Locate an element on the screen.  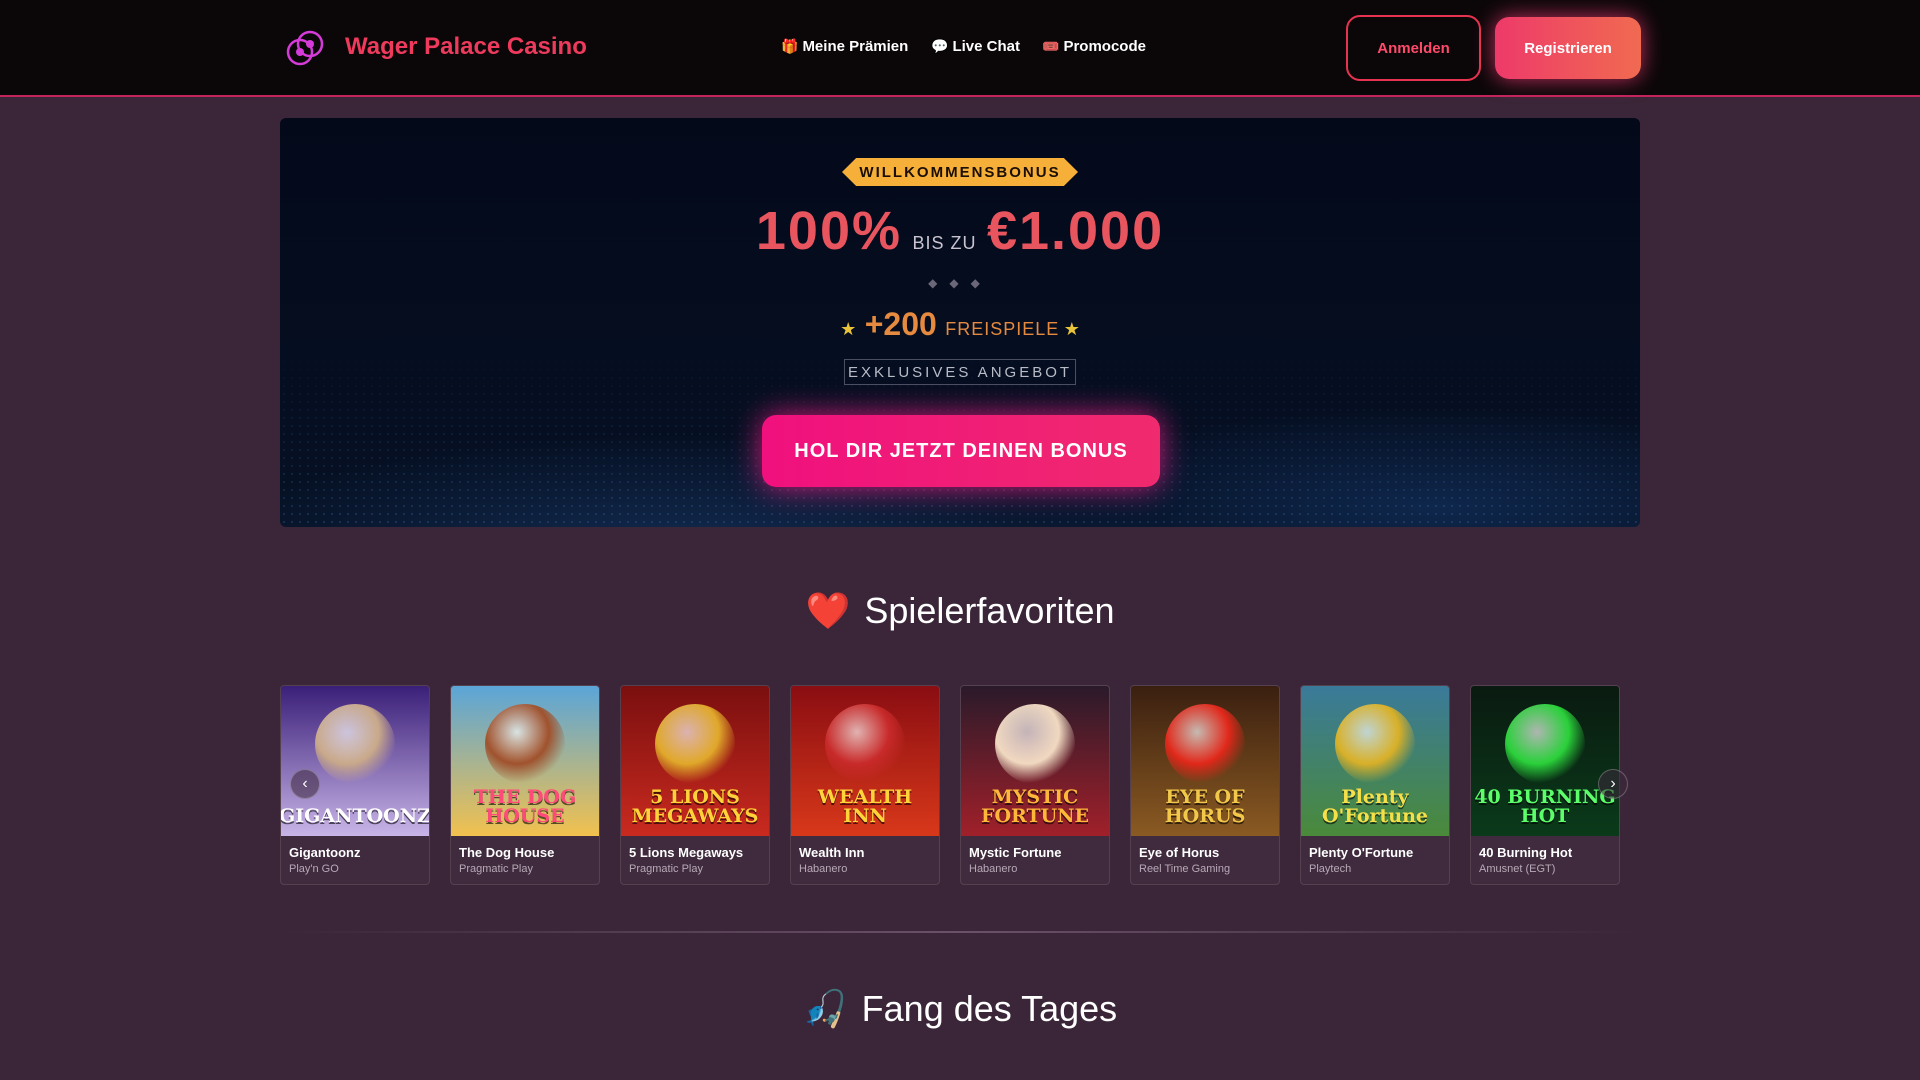
game-thumbnail: THE DOG HOUSE is located at coordinates (525, 761).